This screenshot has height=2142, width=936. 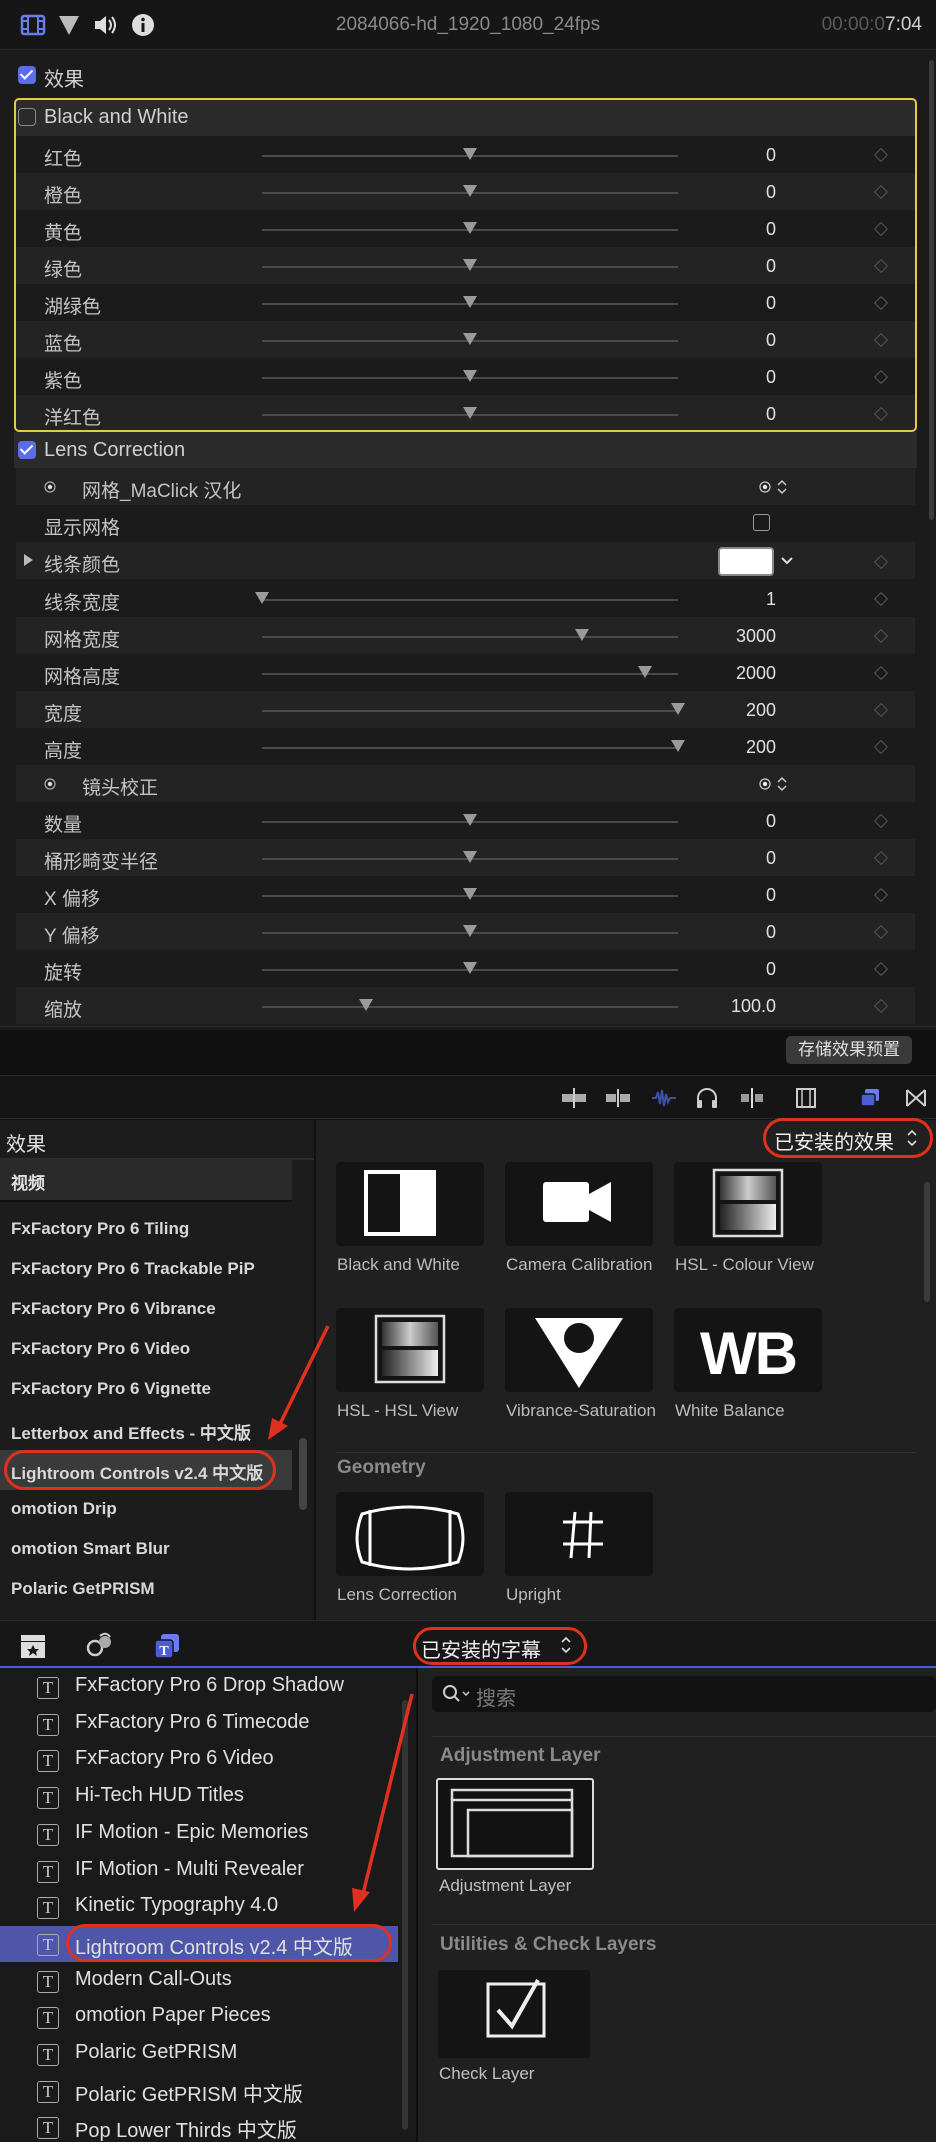 I want to click on adjustment-layer-tile, so click(x=515, y=1824).